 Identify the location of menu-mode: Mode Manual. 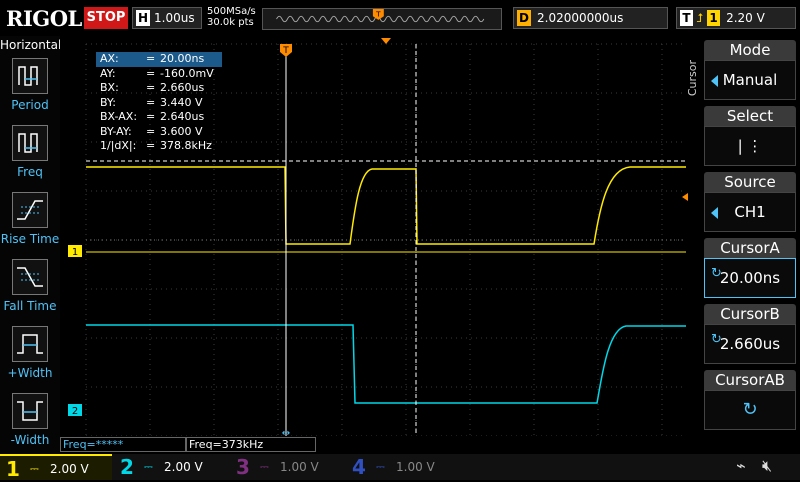
(750, 70).